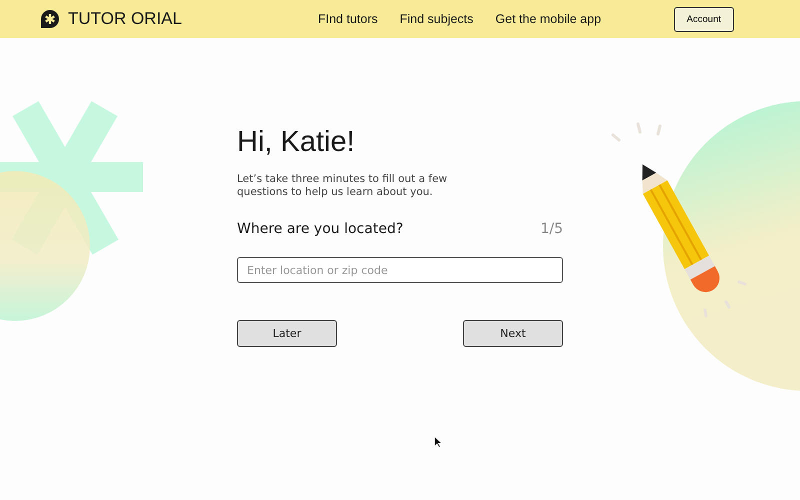  Describe the element at coordinates (438, 442) in the screenshot. I see `cursor-icon` at that location.